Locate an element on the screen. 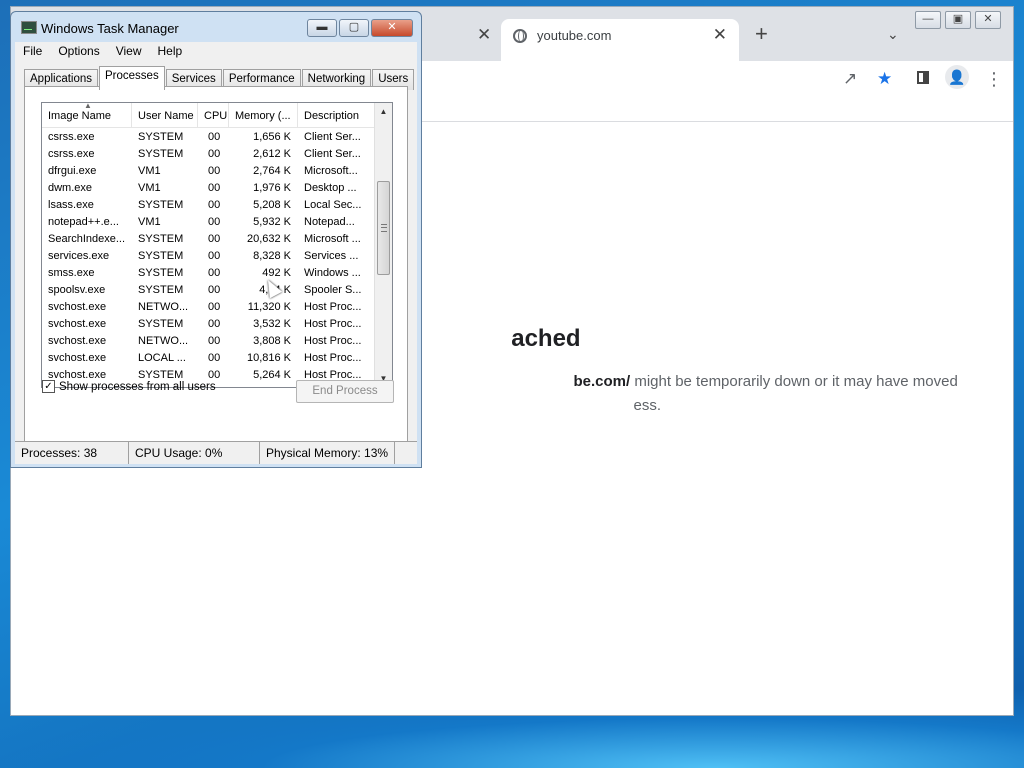 Image resolution: width=1024 pixels, height=768 pixels. menu-help: Help is located at coordinates (170, 52).